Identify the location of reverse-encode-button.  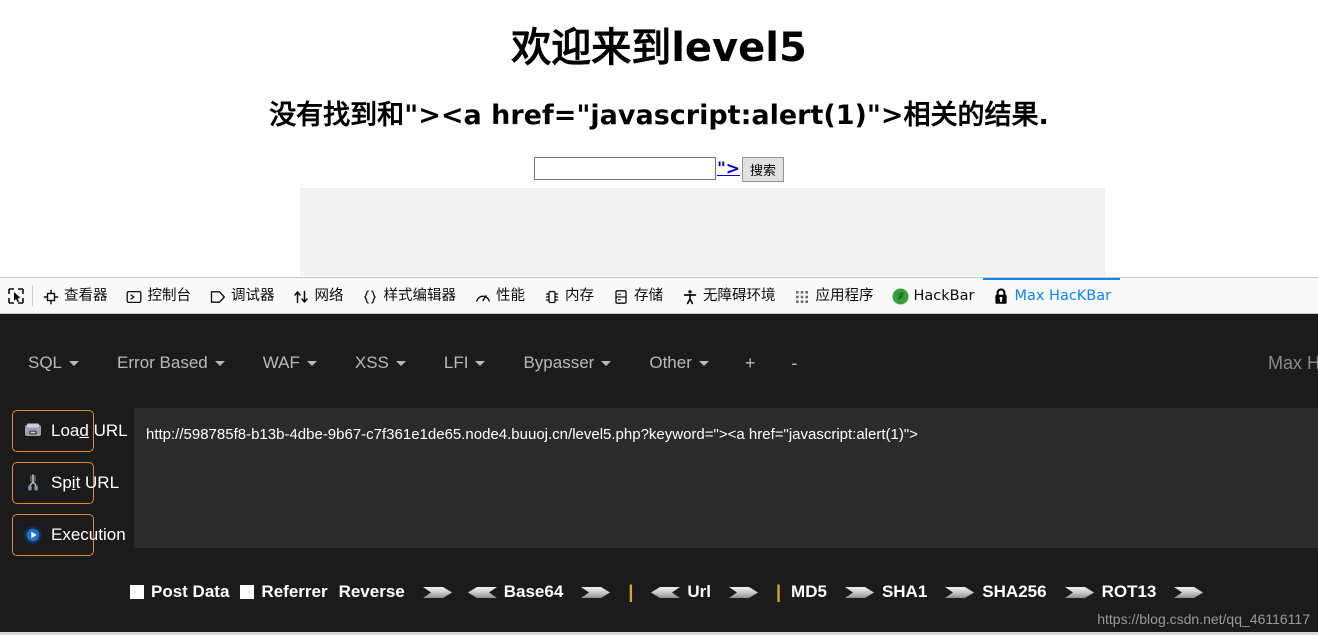
(437, 592).